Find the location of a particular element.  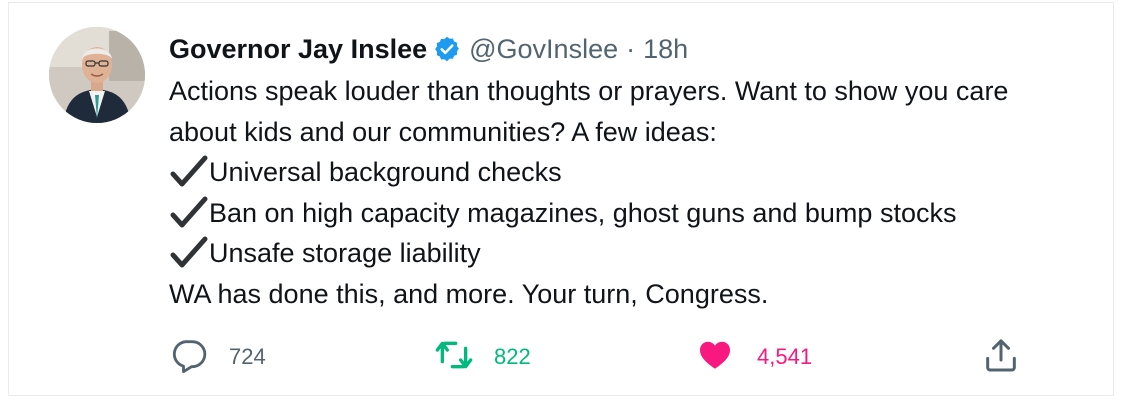

tweet-line-text: Unsafe storage liability is located at coordinates (345, 253).